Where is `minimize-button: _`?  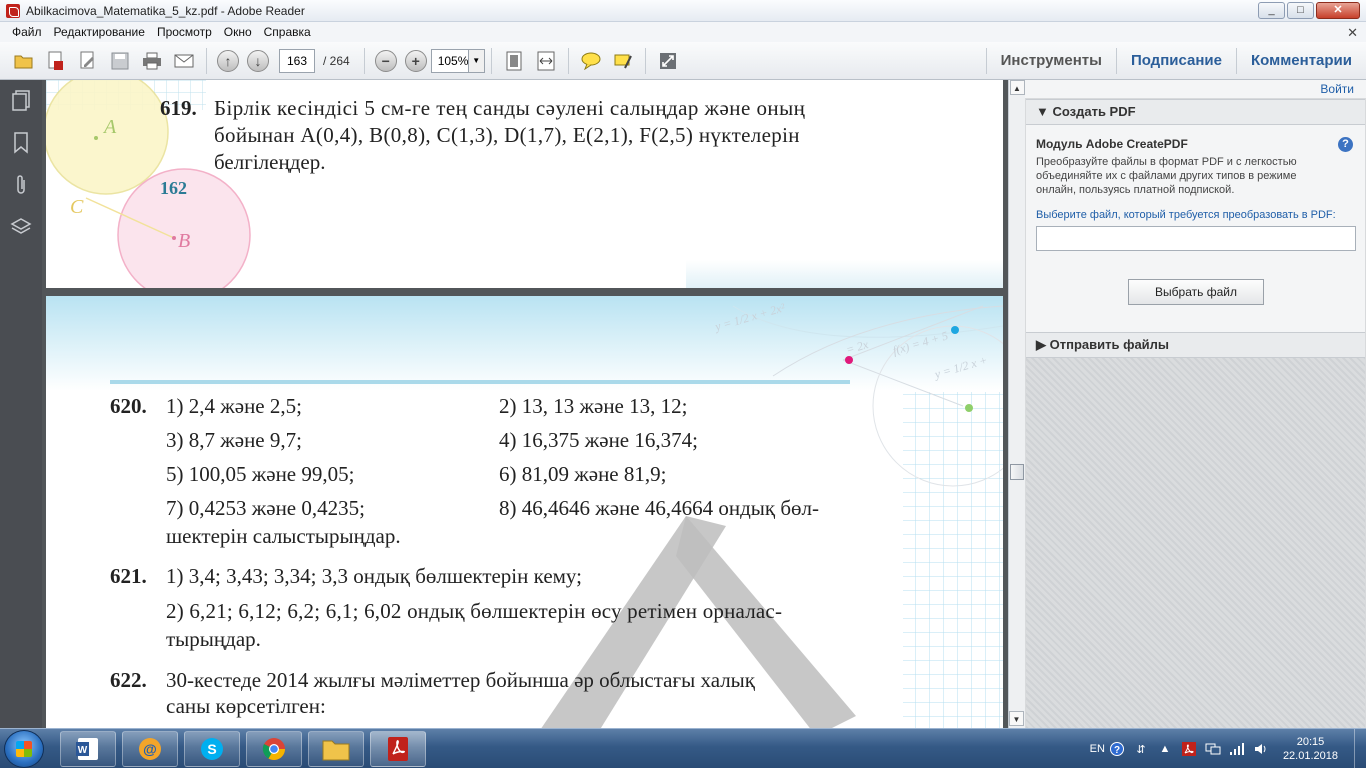 minimize-button: _ is located at coordinates (1271, 10).